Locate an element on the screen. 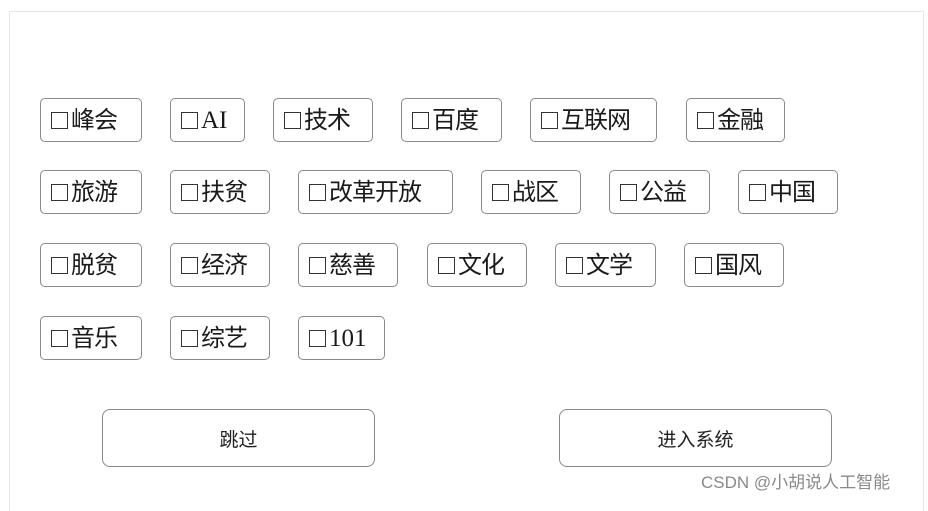 This screenshot has height=511, width=928. tag-checkbox: 旅游 is located at coordinates (91, 192).